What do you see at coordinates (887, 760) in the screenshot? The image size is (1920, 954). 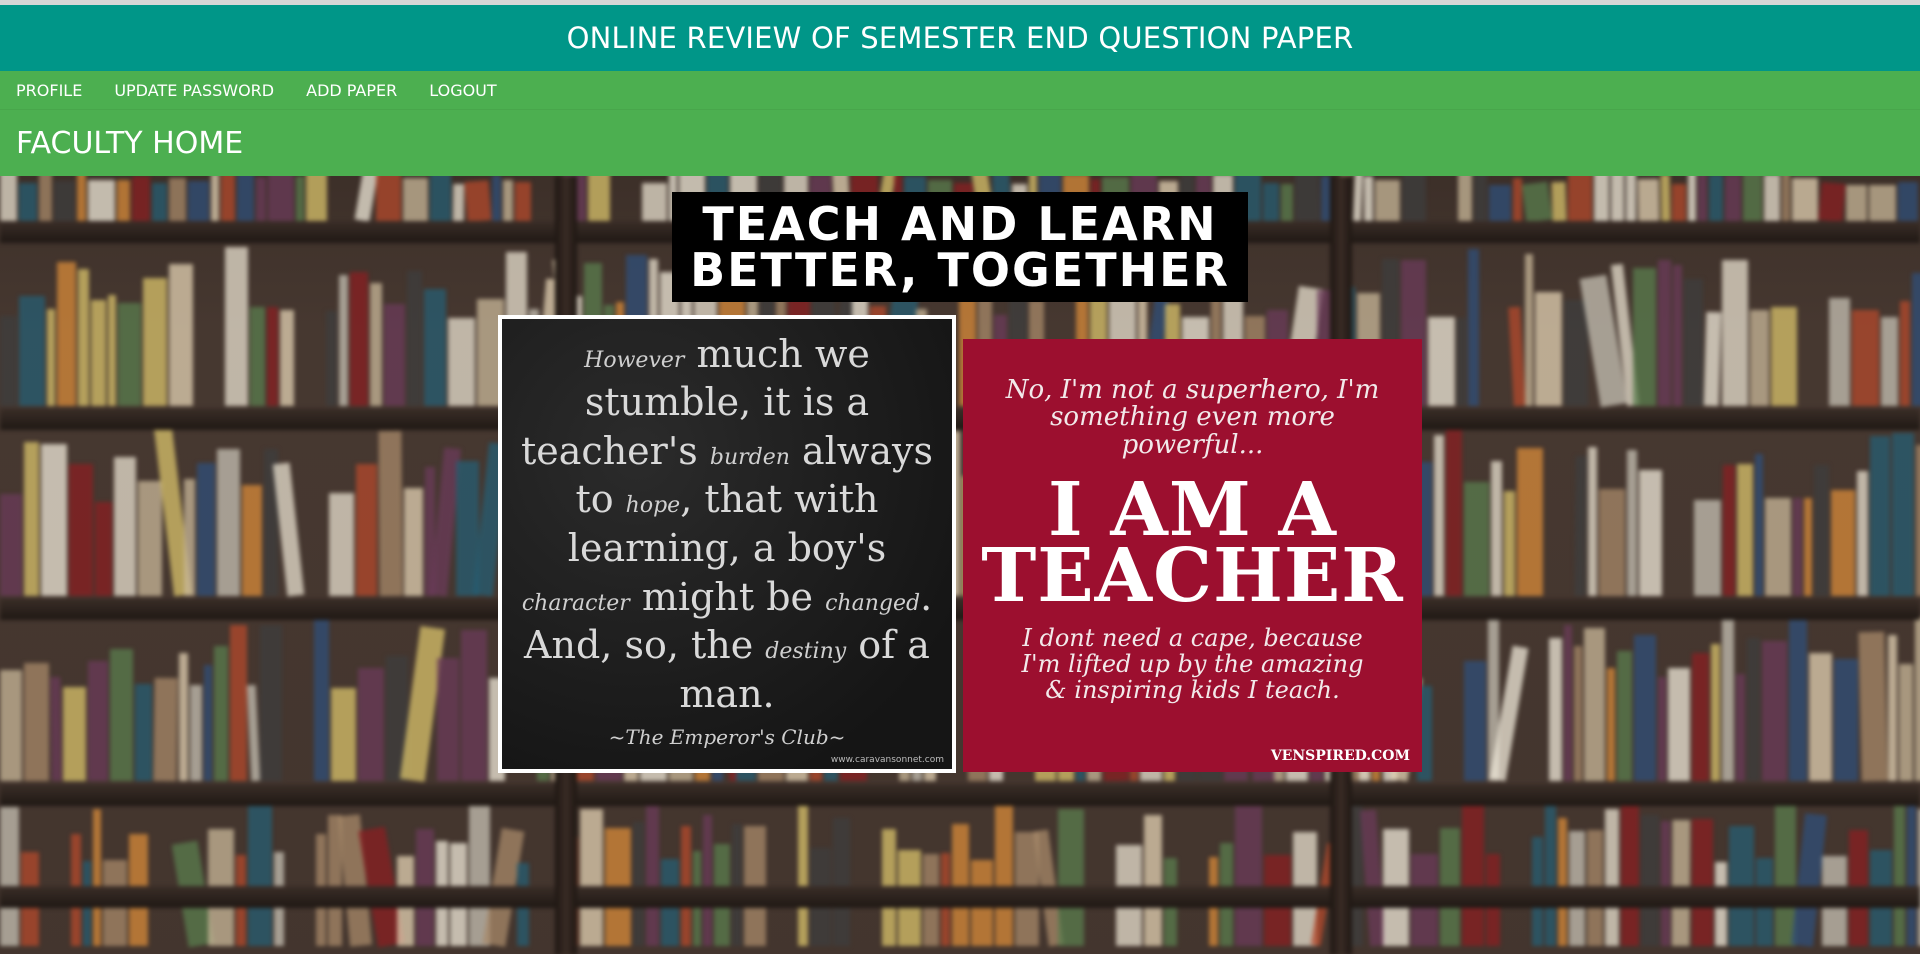 I see `quote-credit: www.caravansonnet.com` at bounding box center [887, 760].